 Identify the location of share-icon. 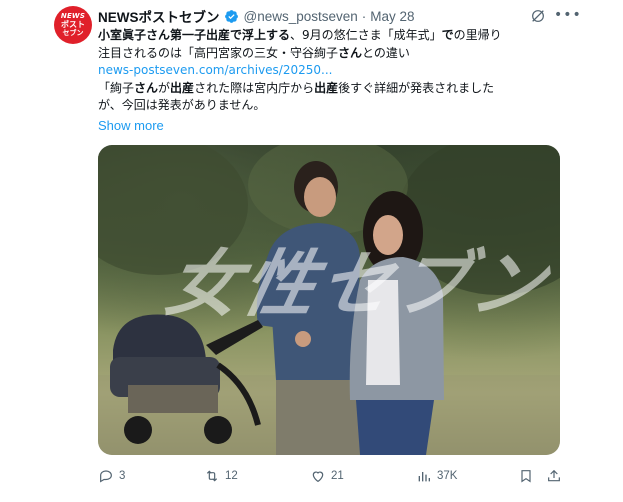
(554, 475).